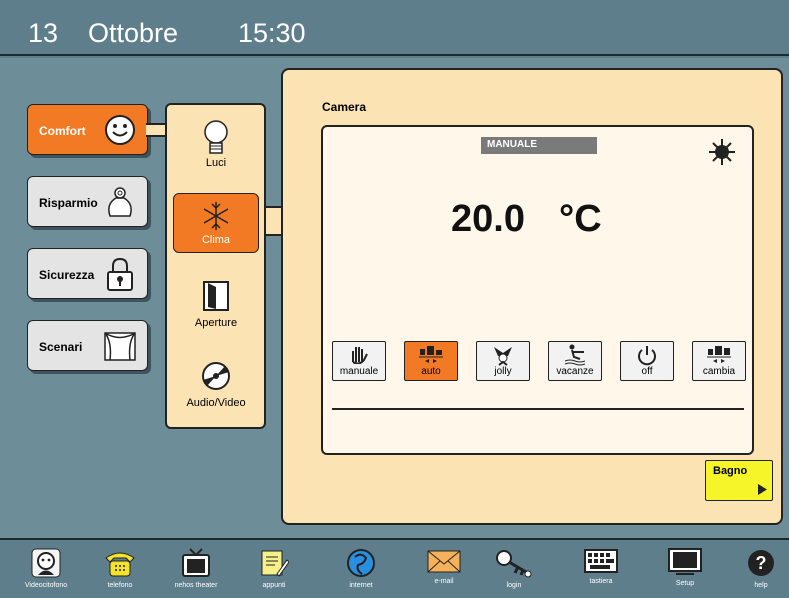 The height and width of the screenshot is (598, 789). Describe the element at coordinates (488, 219) in the screenshot. I see `temperature-value: 20.0` at that location.